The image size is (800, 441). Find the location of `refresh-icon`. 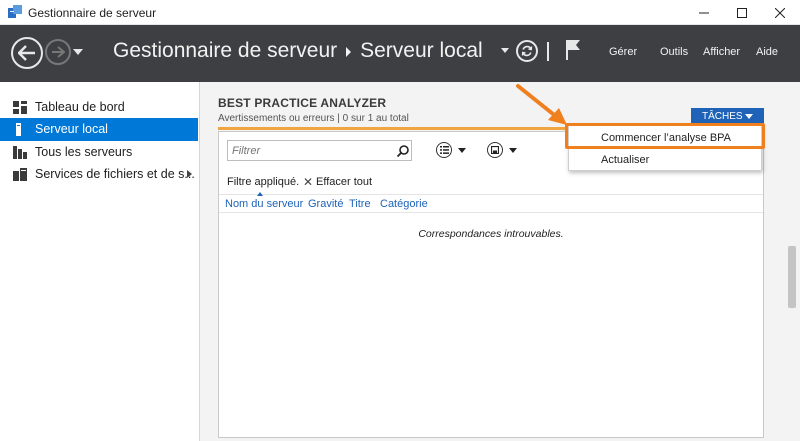

refresh-icon is located at coordinates (527, 51).